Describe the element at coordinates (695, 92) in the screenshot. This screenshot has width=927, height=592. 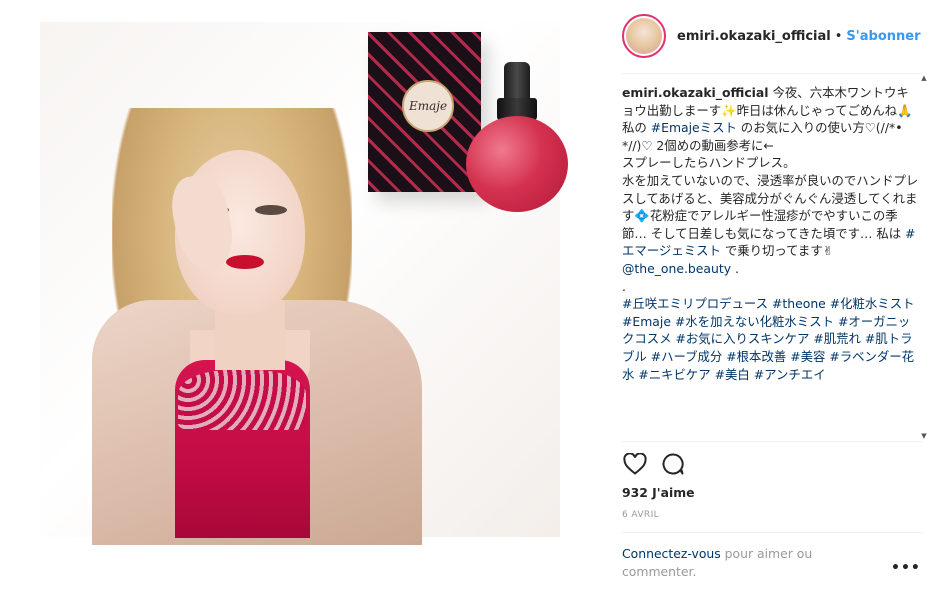
I see `caption-username: emiri.okazaki_official` at that location.